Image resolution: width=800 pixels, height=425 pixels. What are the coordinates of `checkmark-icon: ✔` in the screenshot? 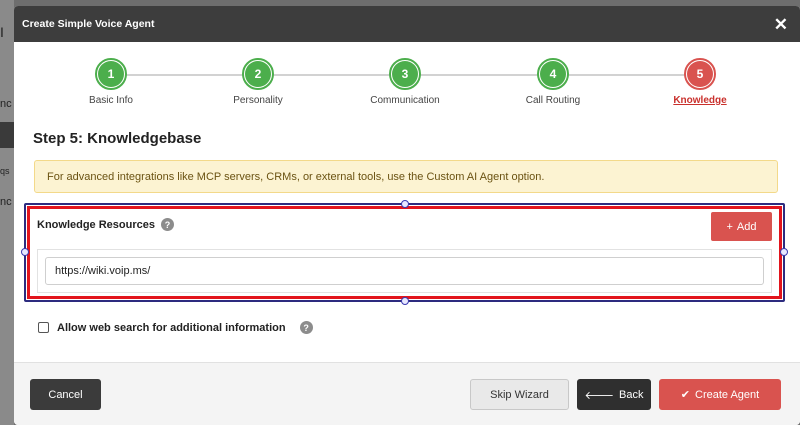 It's located at (685, 395).